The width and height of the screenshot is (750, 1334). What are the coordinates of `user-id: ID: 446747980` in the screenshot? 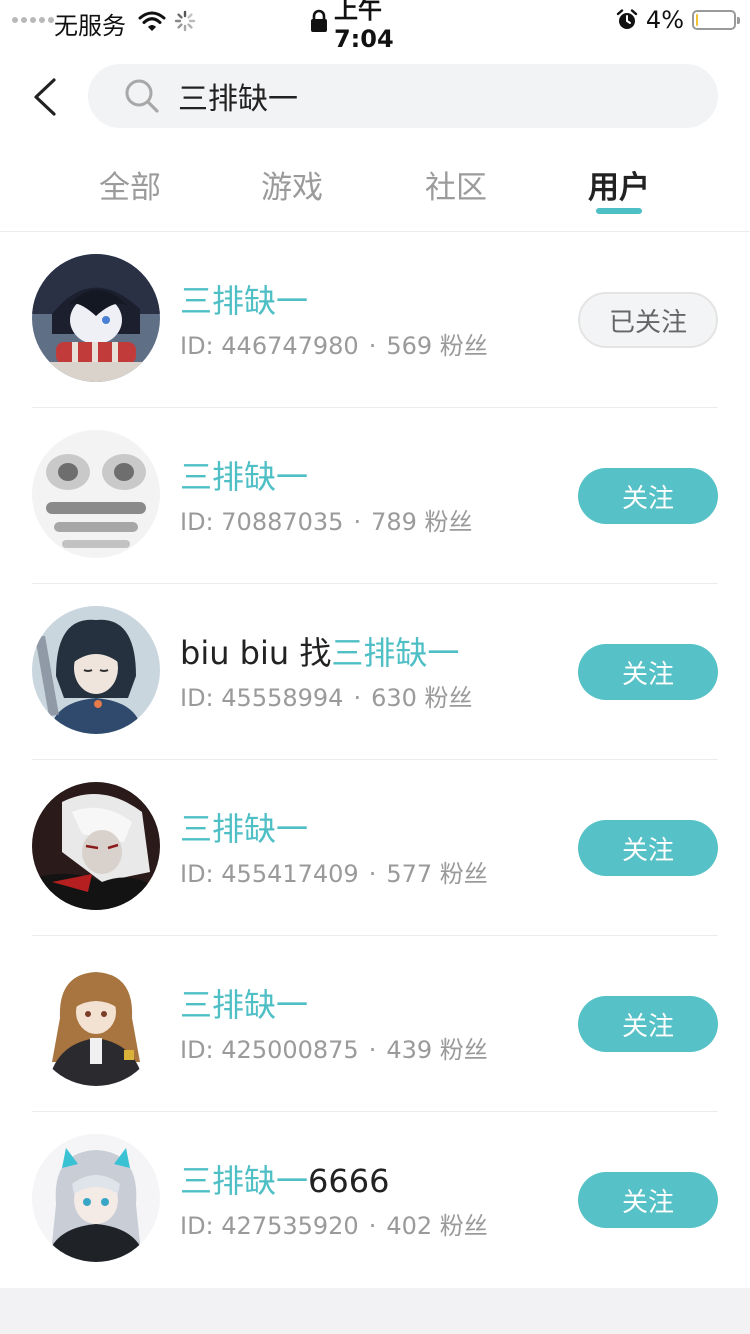 It's located at (269, 346).